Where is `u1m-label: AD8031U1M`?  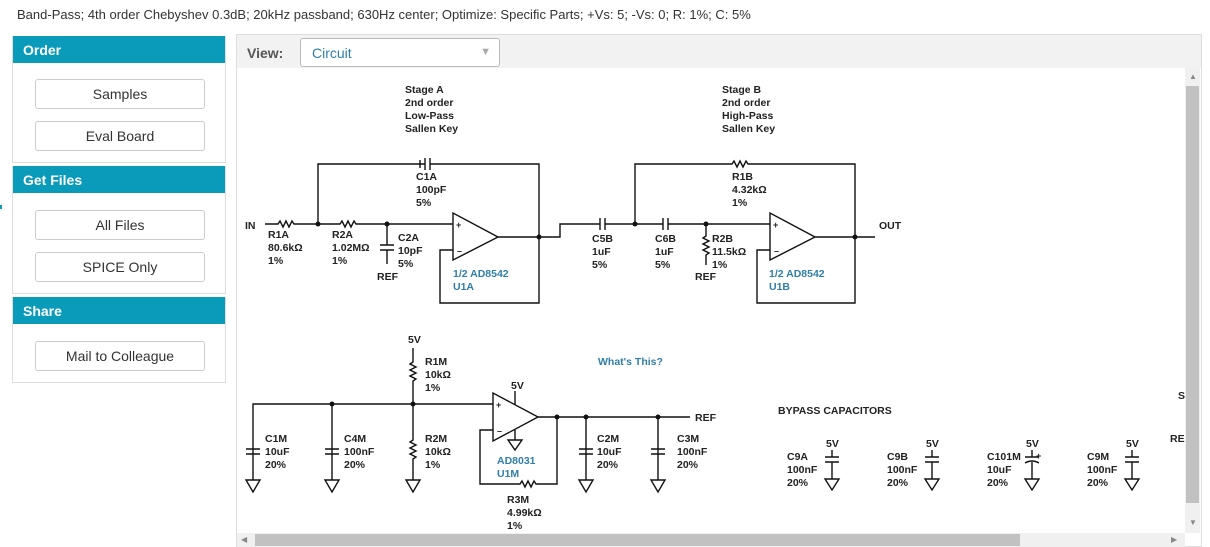
u1m-label: AD8031U1M is located at coordinates (516, 467).